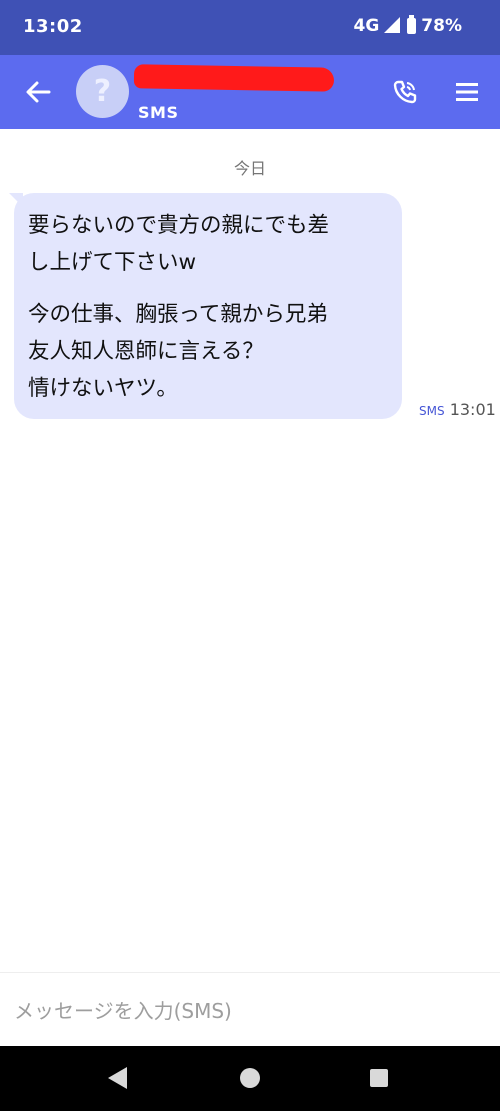  What do you see at coordinates (117, 1078) in the screenshot?
I see `nav-back-icon` at bounding box center [117, 1078].